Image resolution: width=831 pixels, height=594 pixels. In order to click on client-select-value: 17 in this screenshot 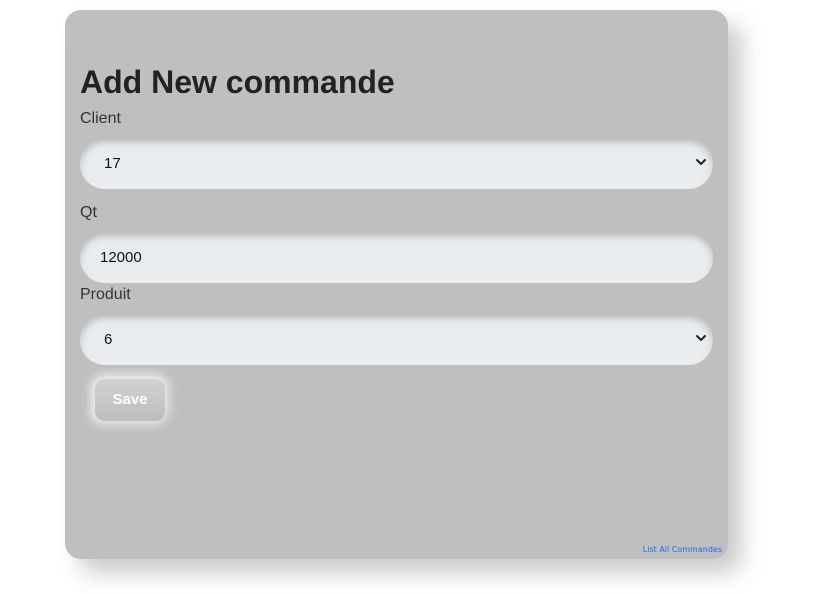, I will do `click(112, 163)`.